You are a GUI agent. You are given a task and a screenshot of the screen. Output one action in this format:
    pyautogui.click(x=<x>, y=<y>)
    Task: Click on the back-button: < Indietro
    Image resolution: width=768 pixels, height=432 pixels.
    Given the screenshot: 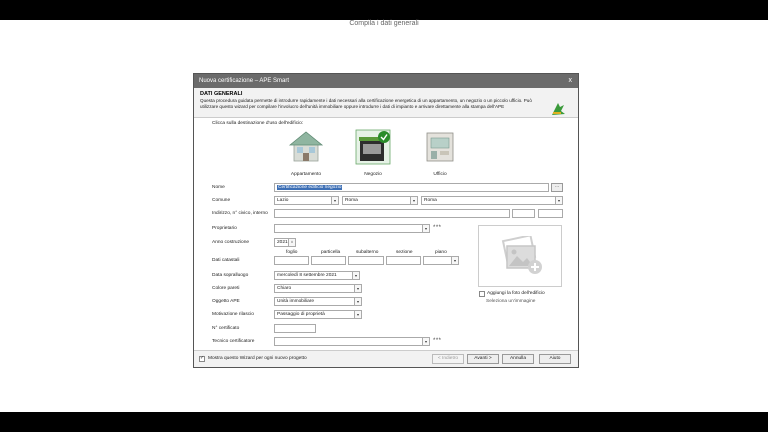 What is the action you would take?
    pyautogui.click(x=448, y=359)
    